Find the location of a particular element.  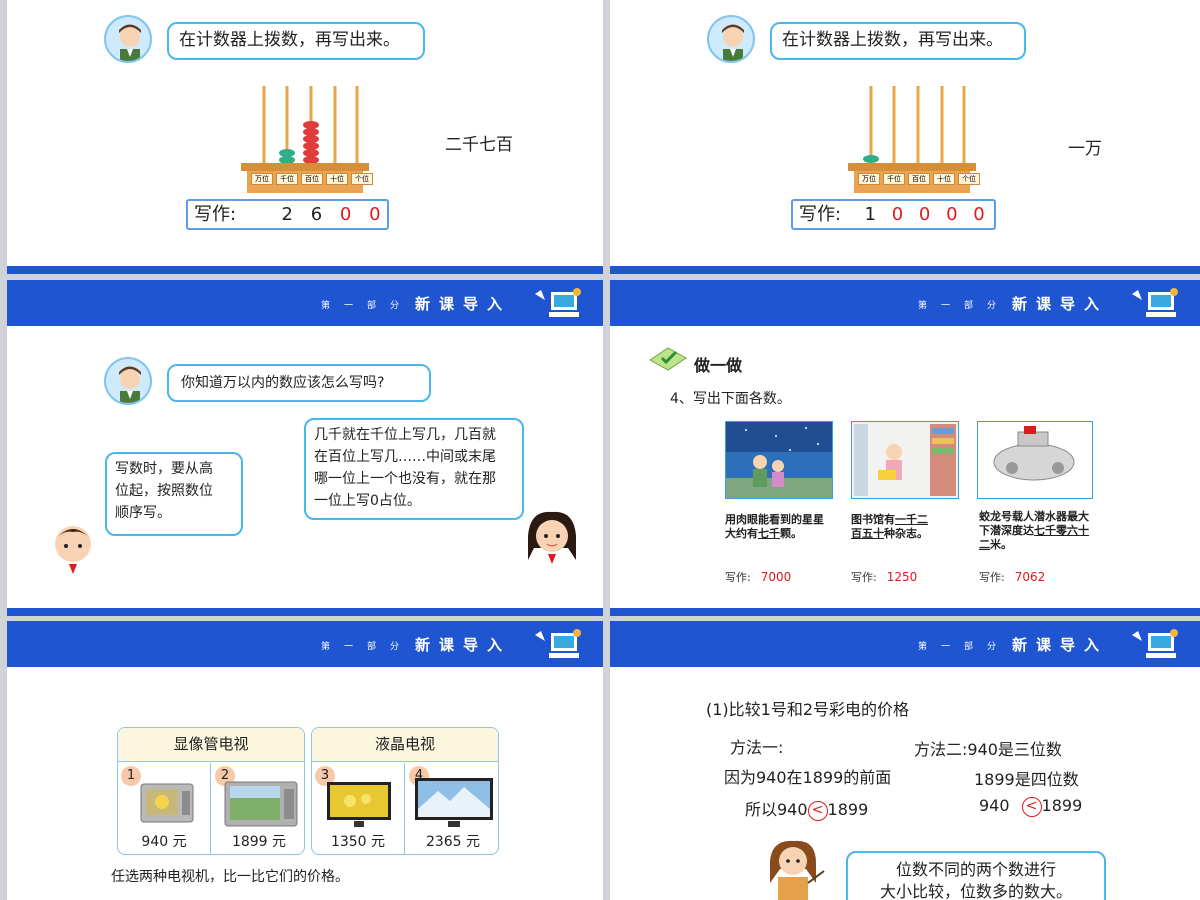

girl-character is located at coordinates (552, 541).